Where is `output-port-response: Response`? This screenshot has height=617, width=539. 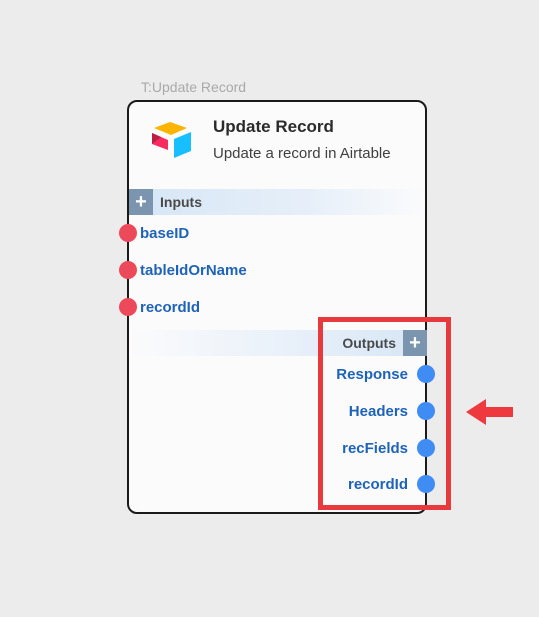
output-port-response: Response is located at coordinates (385, 374).